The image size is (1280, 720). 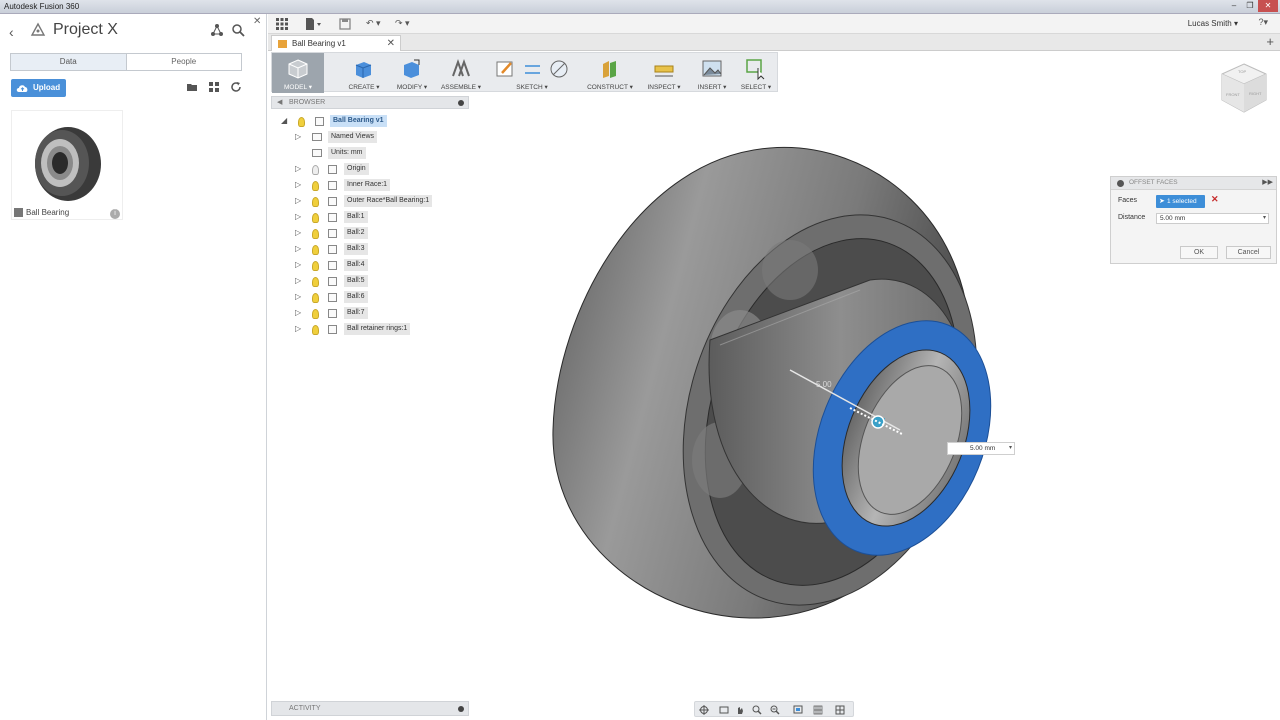 I want to click on undo-icon: ↶ ▾, so click(x=373, y=24).